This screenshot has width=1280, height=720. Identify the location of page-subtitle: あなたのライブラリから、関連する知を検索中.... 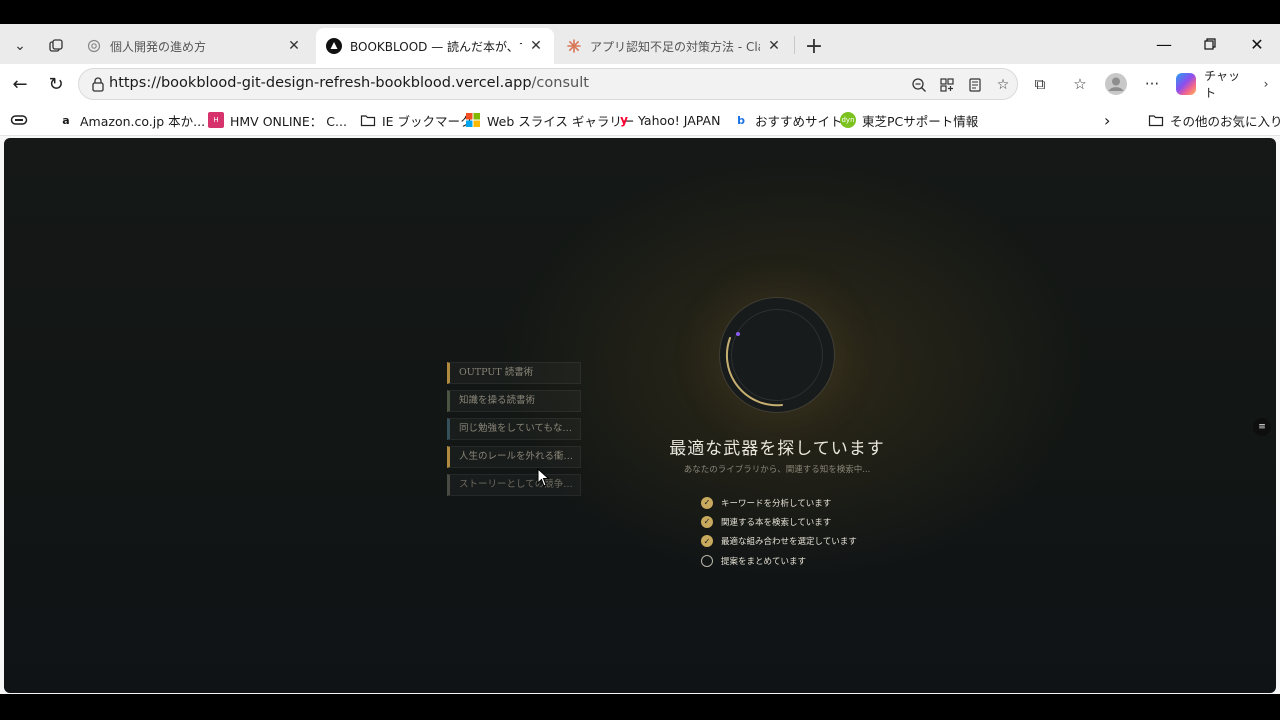
(777, 470).